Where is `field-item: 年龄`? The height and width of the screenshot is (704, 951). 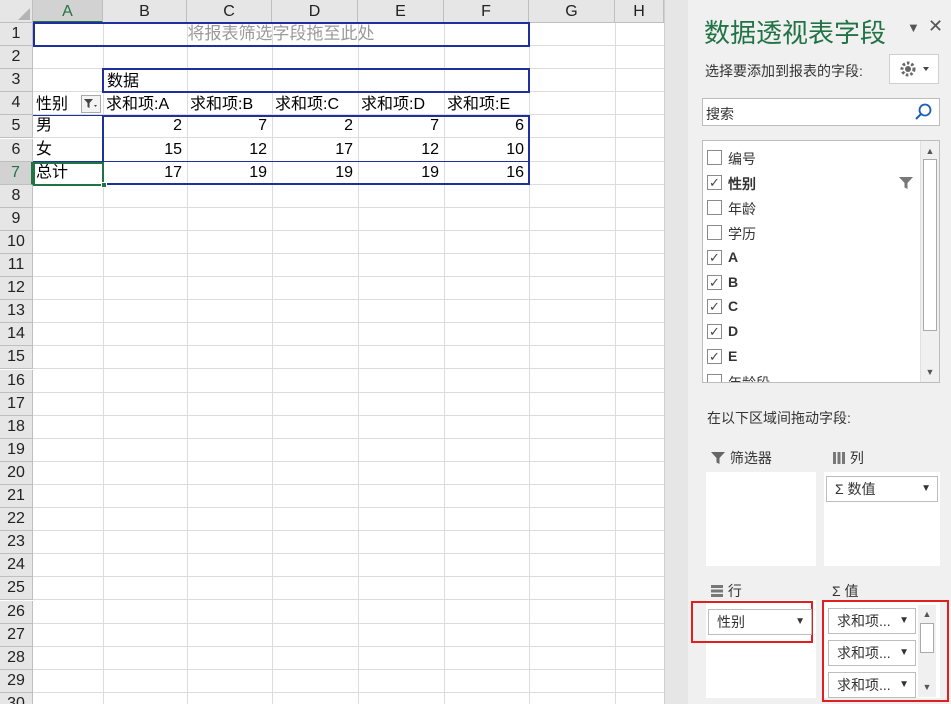 field-item: 年龄 is located at coordinates (810, 208).